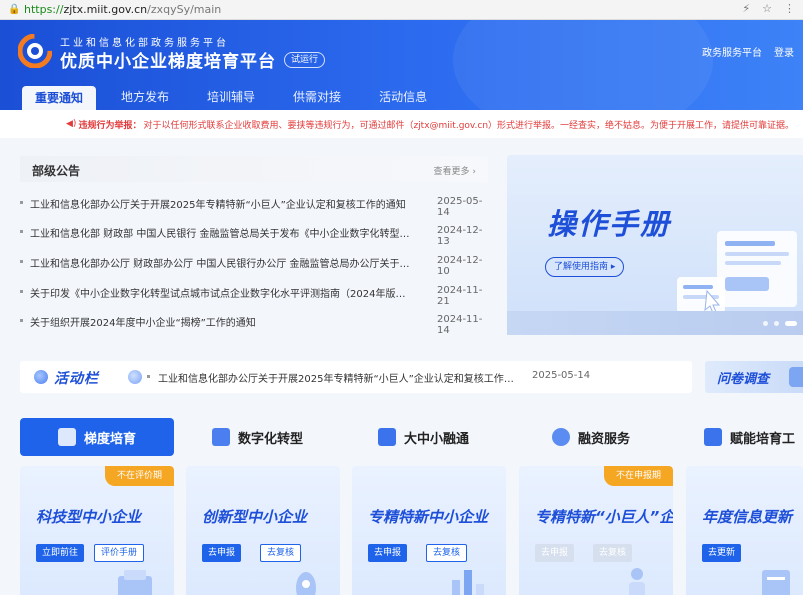 This screenshot has width=803, height=595. Describe the element at coordinates (97, 437) in the screenshot. I see `service-tab-gradient: 梯度培育` at that location.